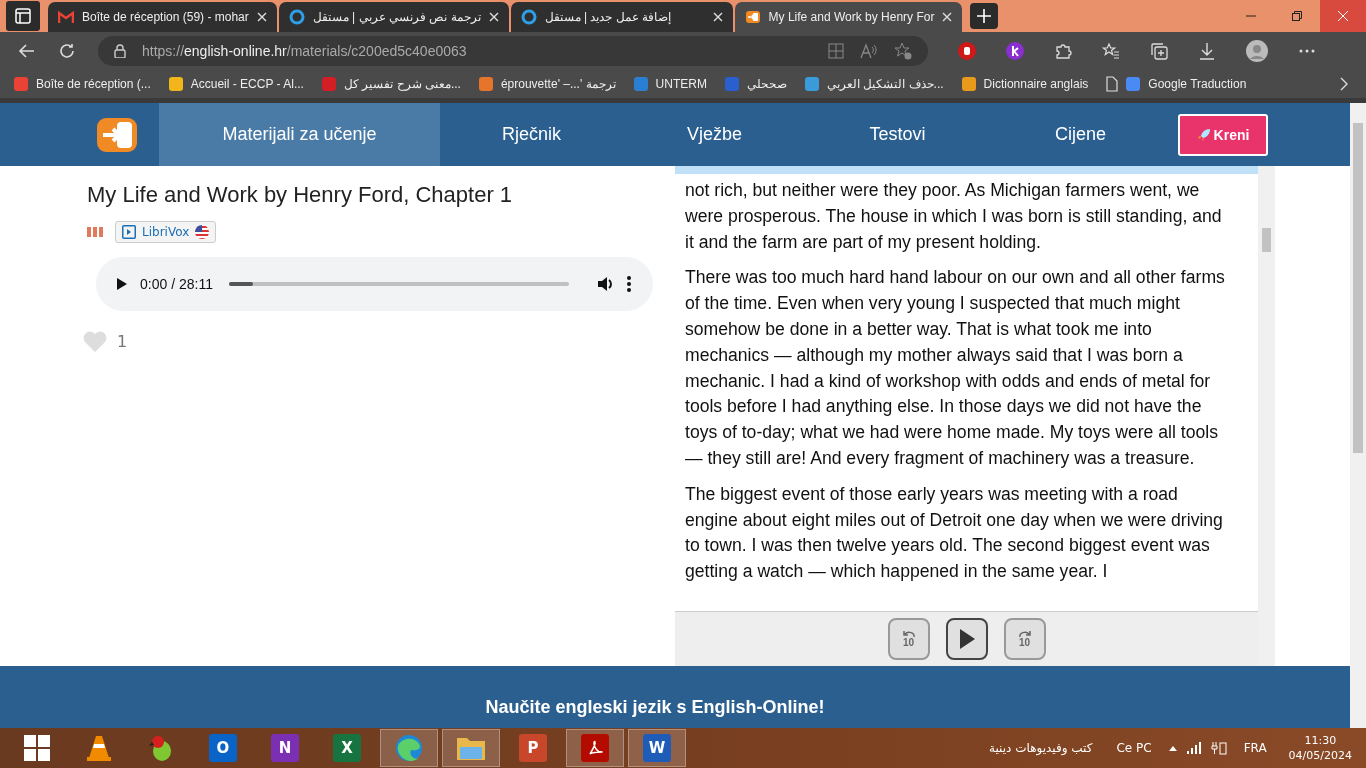 The height and width of the screenshot is (768, 1366). I want to click on arrow-box-icon, so click(752, 17).